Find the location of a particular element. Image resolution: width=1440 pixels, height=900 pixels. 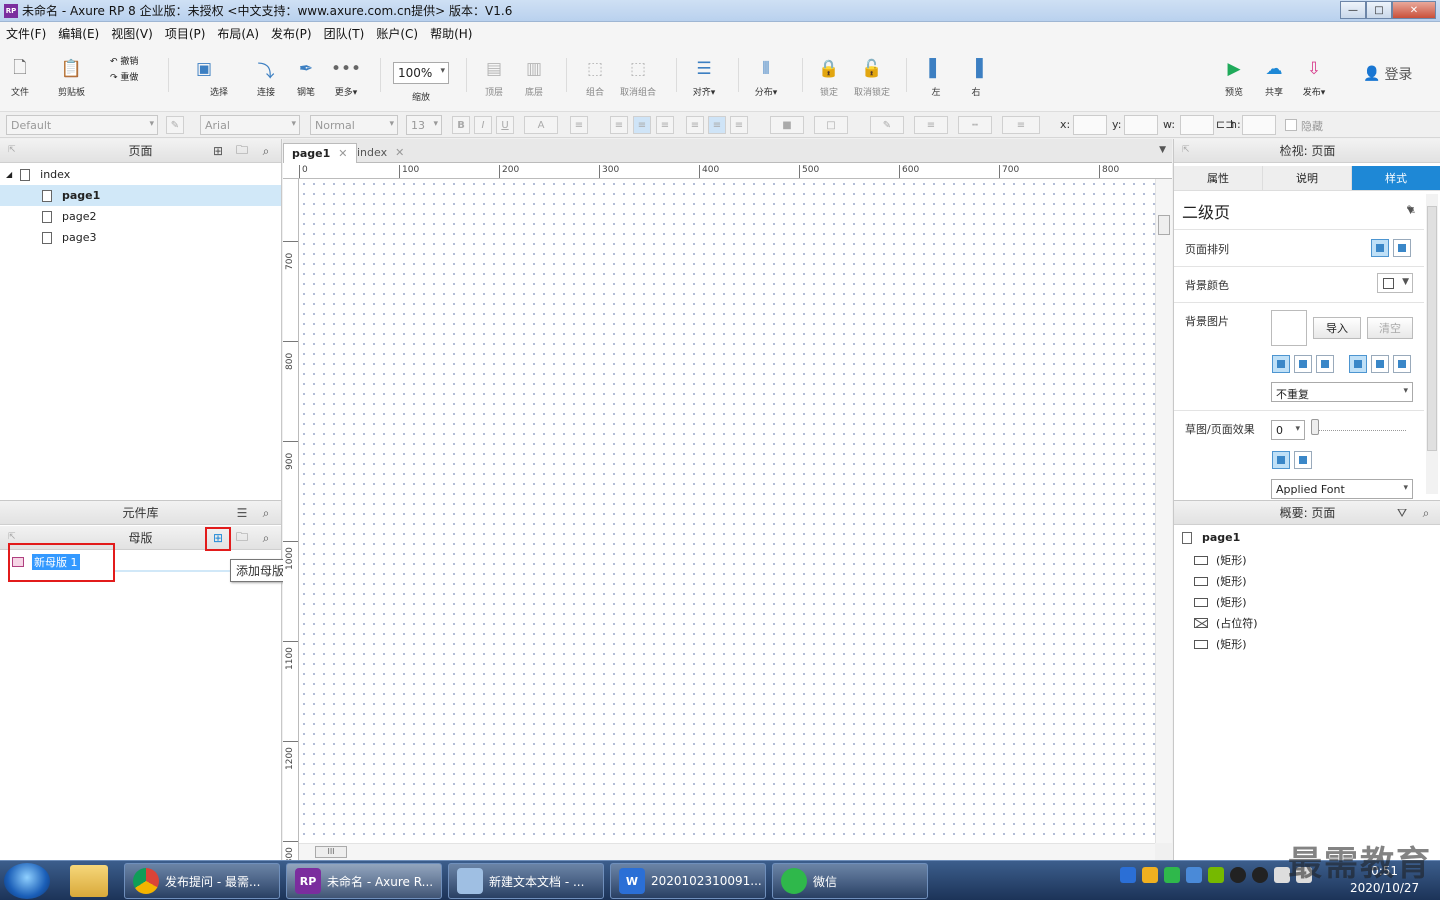

page-tree-item-index: ◢ index is located at coordinates (140, 174).